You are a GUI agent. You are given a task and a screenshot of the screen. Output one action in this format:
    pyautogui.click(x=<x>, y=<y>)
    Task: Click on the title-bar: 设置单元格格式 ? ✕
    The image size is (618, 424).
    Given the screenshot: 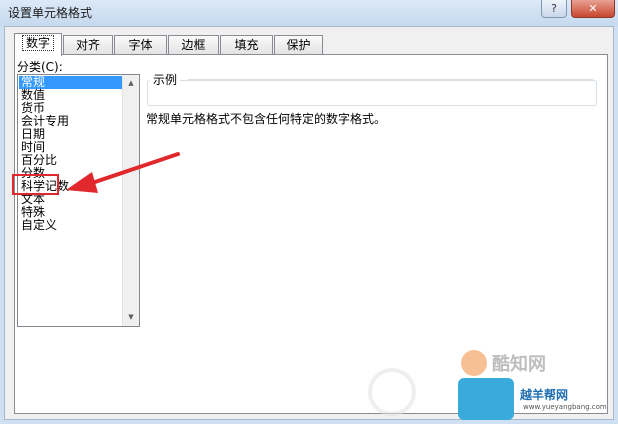 What is the action you would take?
    pyautogui.click(x=309, y=13)
    